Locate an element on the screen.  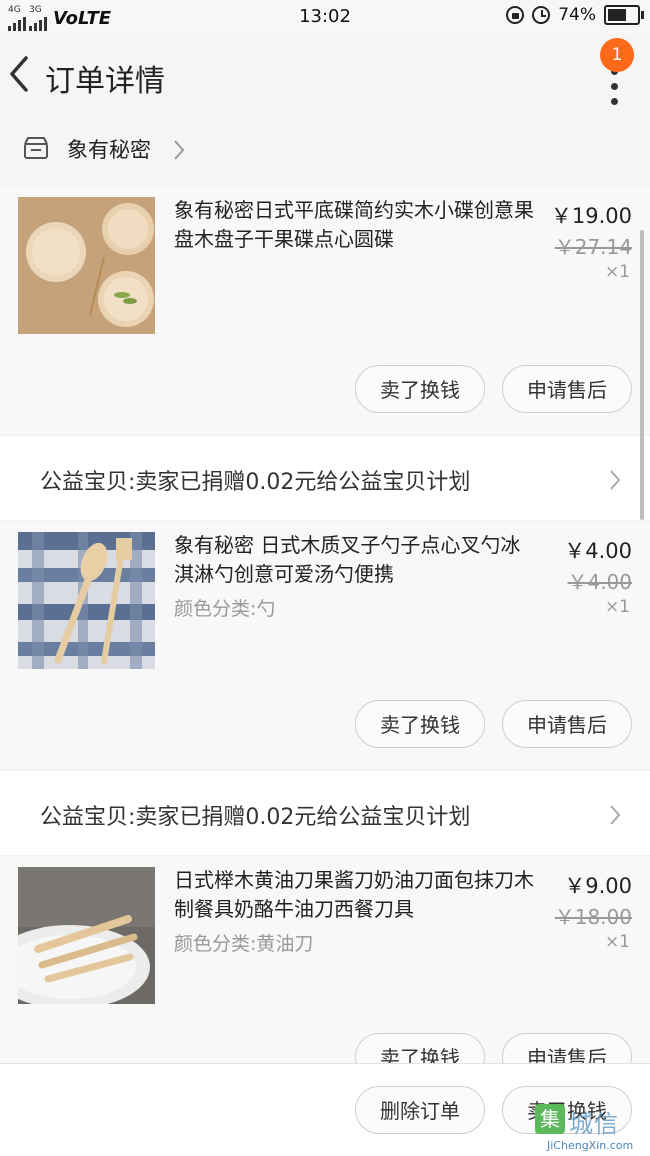
back-button is located at coordinates (24, 77).